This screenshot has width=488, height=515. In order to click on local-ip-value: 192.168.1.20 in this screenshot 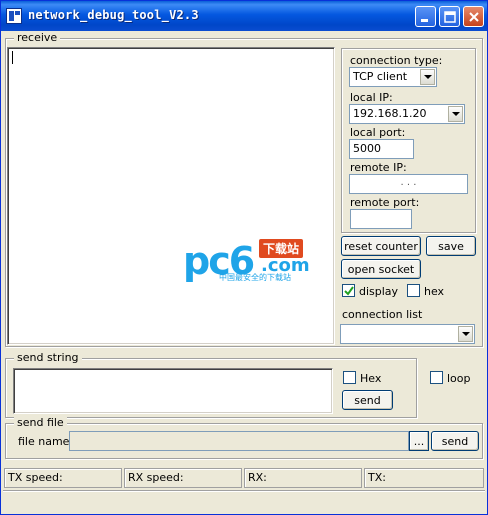, I will do `click(390, 113)`.